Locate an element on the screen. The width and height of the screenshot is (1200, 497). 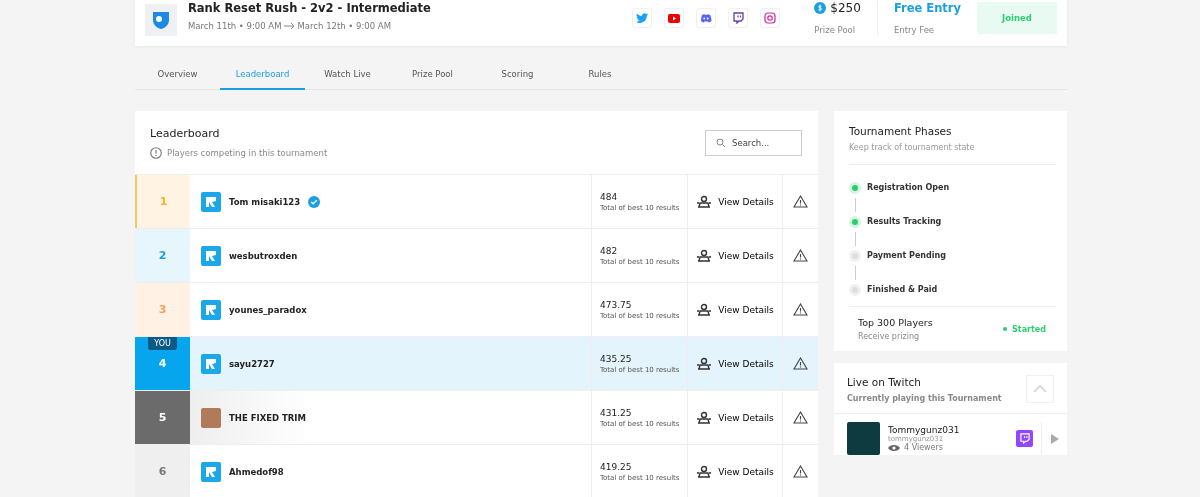
prize-tier-title: Top 300 Players is located at coordinates (895, 322).